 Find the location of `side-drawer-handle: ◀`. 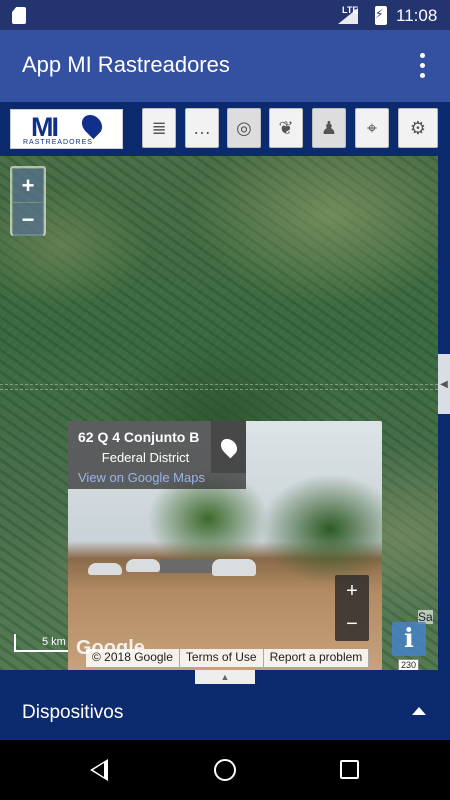

side-drawer-handle: ◀ is located at coordinates (444, 384).